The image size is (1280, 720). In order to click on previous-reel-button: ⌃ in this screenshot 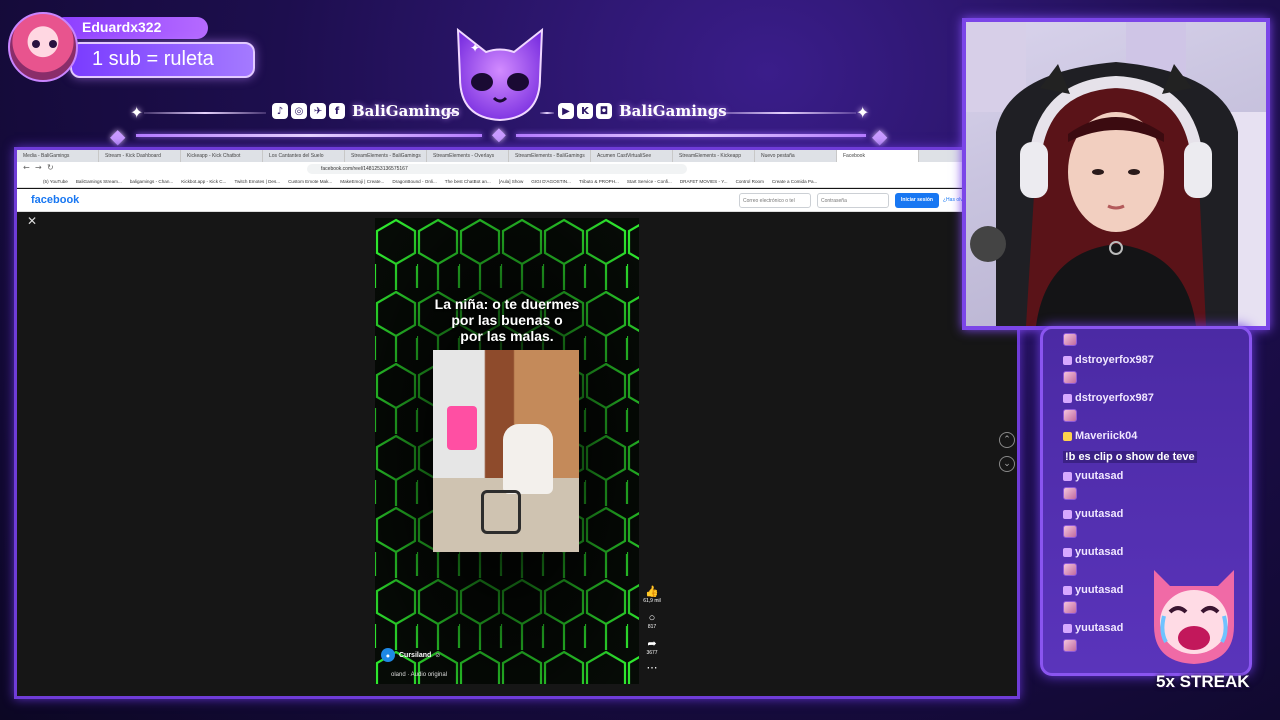, I will do `click(1007, 440)`.